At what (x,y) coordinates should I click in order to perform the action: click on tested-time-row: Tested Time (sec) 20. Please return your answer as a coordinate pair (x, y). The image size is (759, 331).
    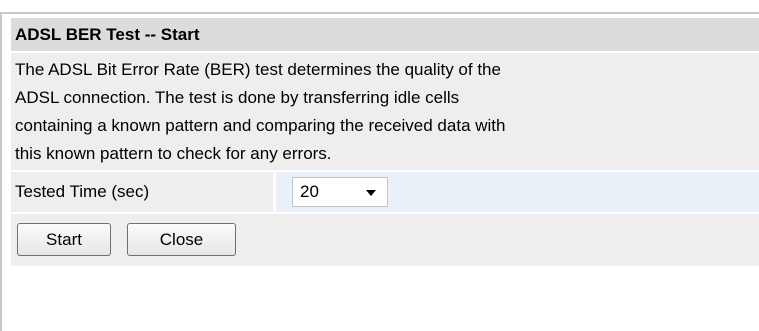
    Looking at the image, I should click on (385, 192).